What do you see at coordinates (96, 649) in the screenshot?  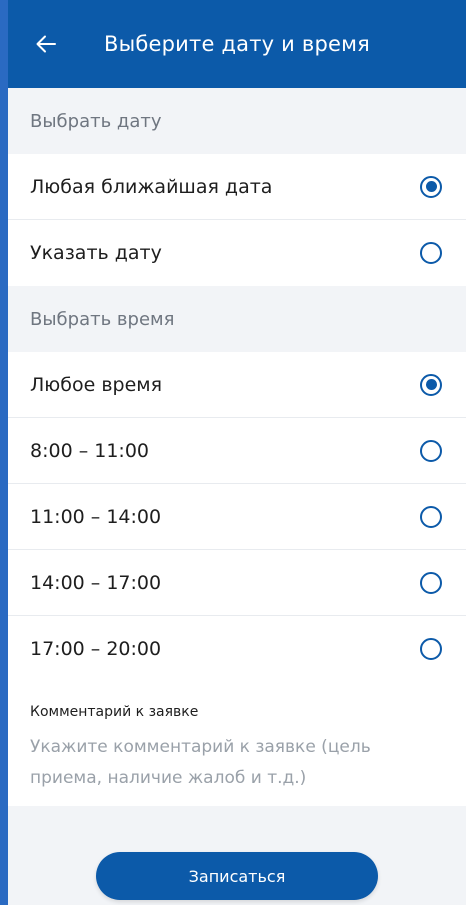 I see `time-option-label: 17:00 – 20:00` at bounding box center [96, 649].